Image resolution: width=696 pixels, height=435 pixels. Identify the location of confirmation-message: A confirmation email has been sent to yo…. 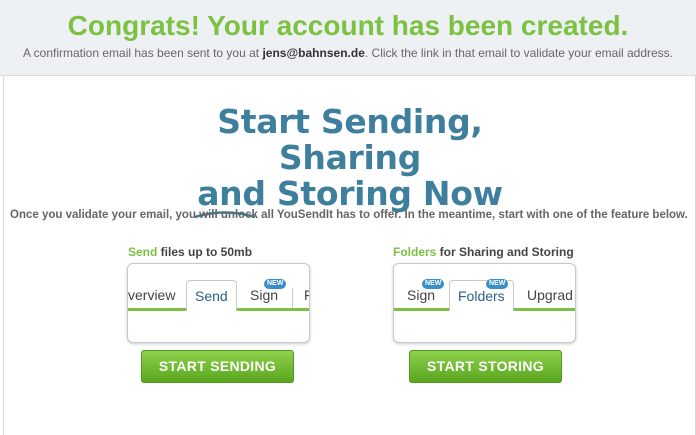
(348, 53).